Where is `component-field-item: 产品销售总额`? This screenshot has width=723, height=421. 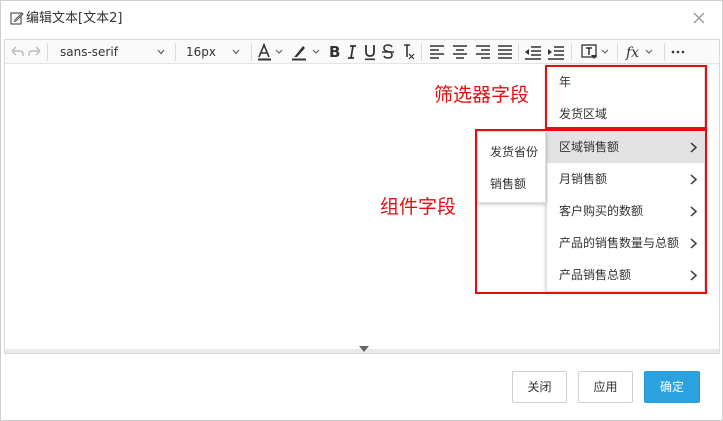 component-field-item: 产品销售总额 is located at coordinates (625, 275).